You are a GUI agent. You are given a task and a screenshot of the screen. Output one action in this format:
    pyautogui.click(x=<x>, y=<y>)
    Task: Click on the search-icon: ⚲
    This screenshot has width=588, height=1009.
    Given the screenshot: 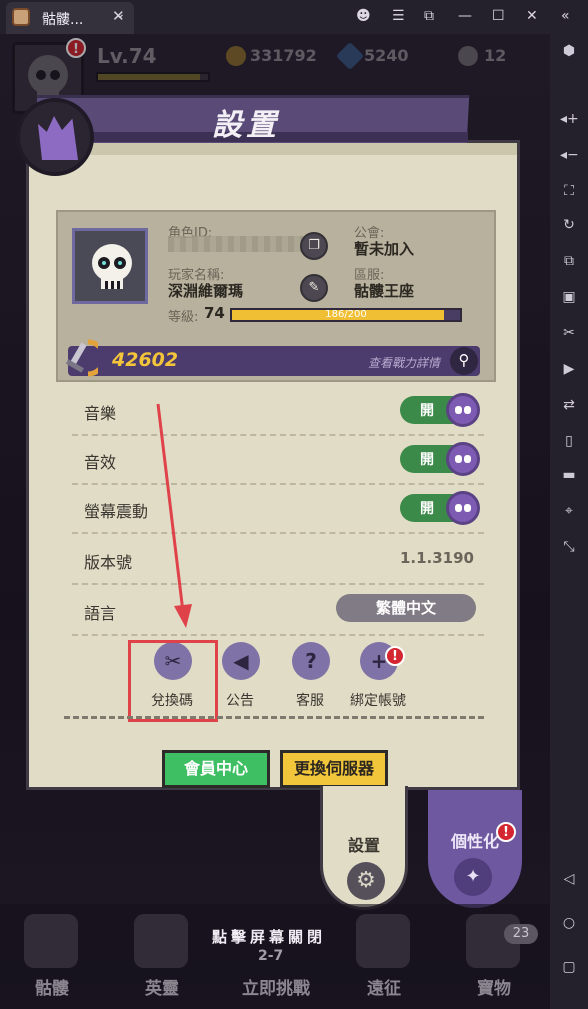 What is the action you would take?
    pyautogui.click(x=464, y=361)
    